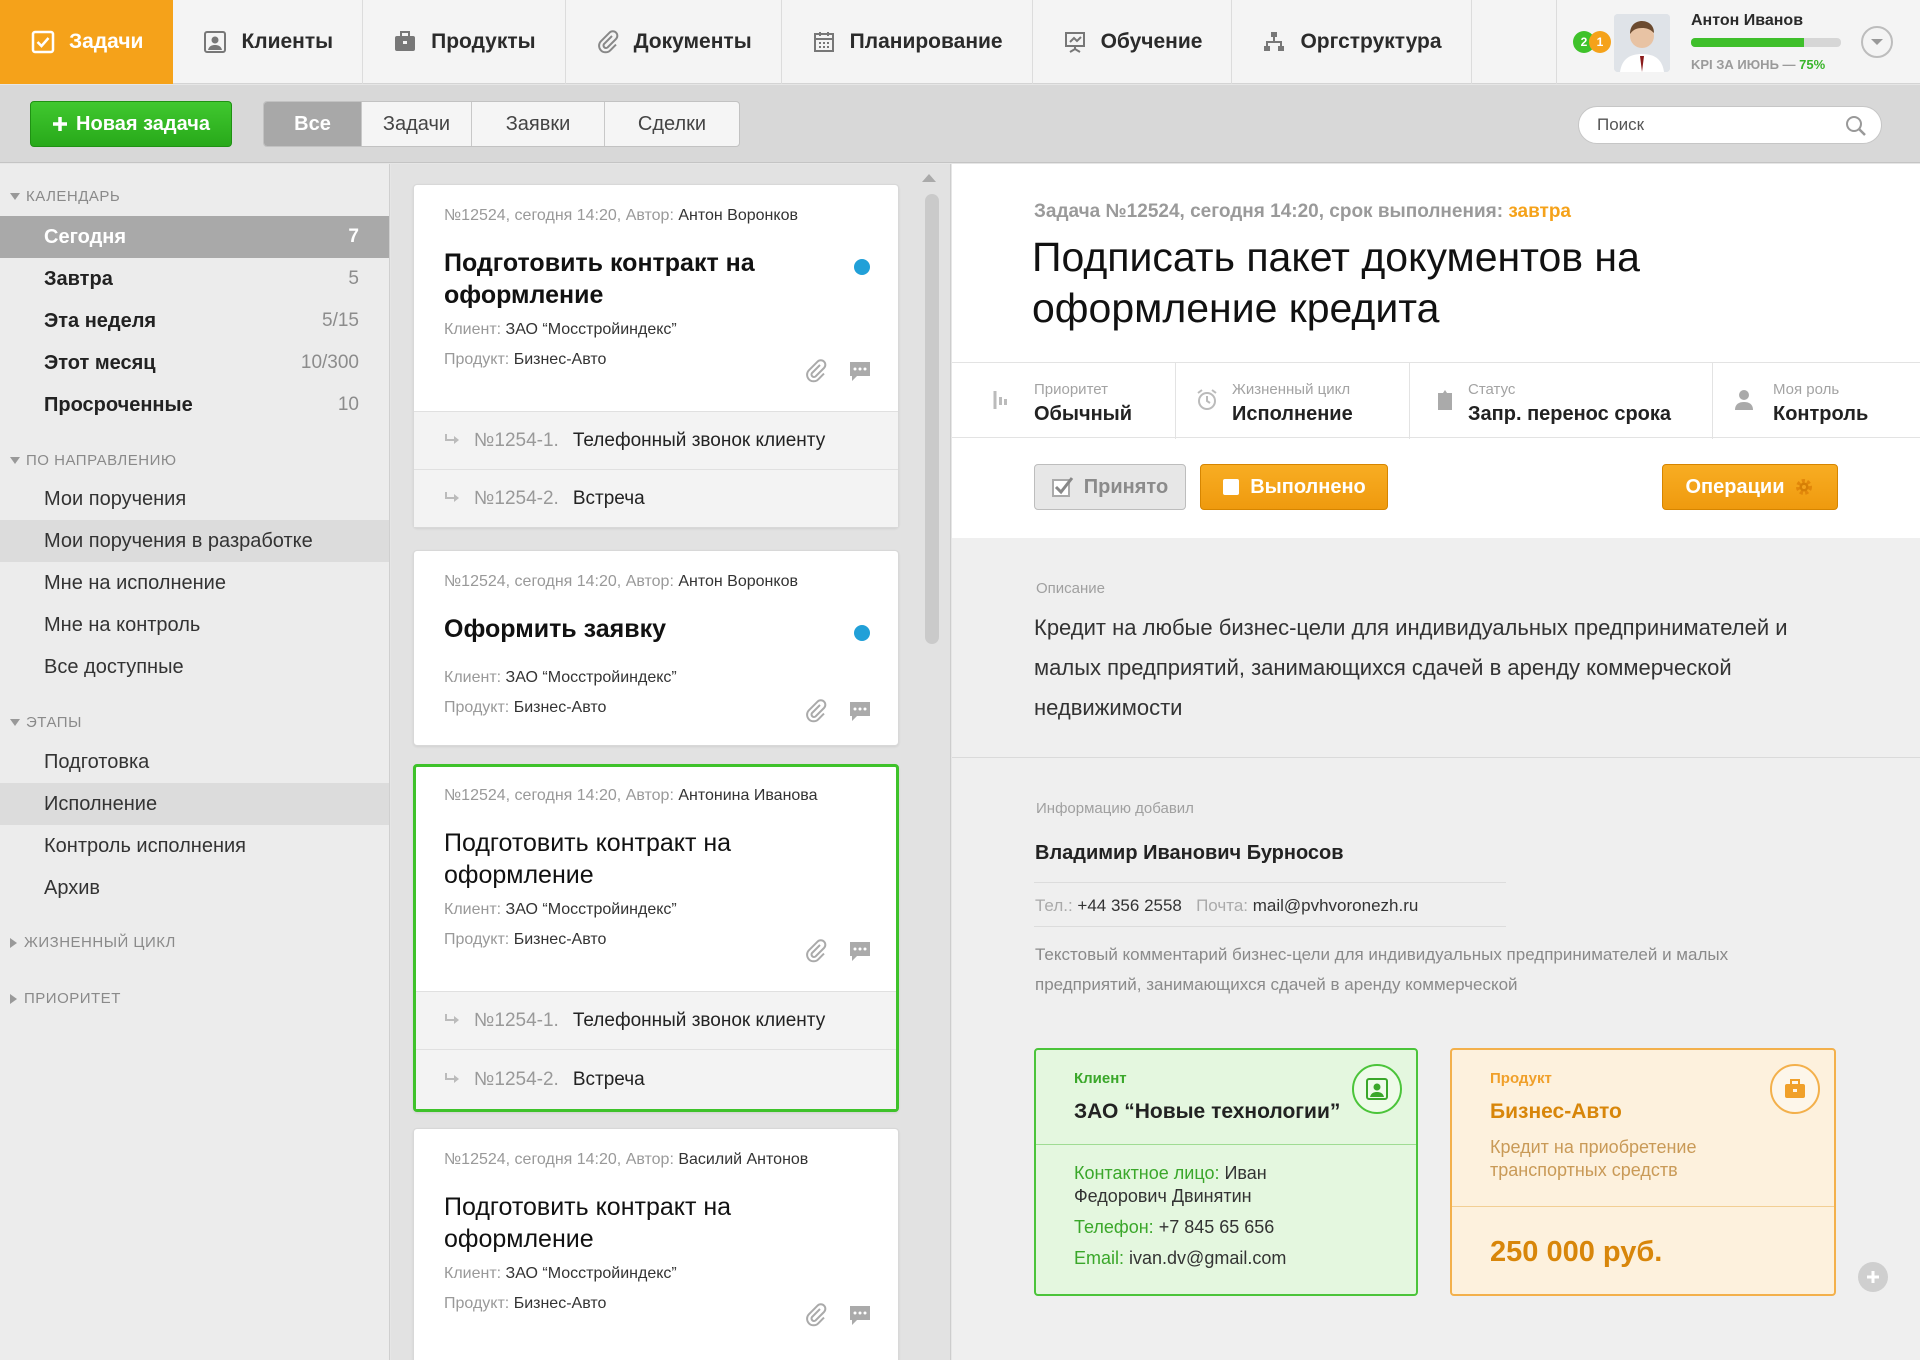  Describe the element at coordinates (1064, 401) in the screenshot. I see `prop-priority: Приоритет Обычный` at that location.